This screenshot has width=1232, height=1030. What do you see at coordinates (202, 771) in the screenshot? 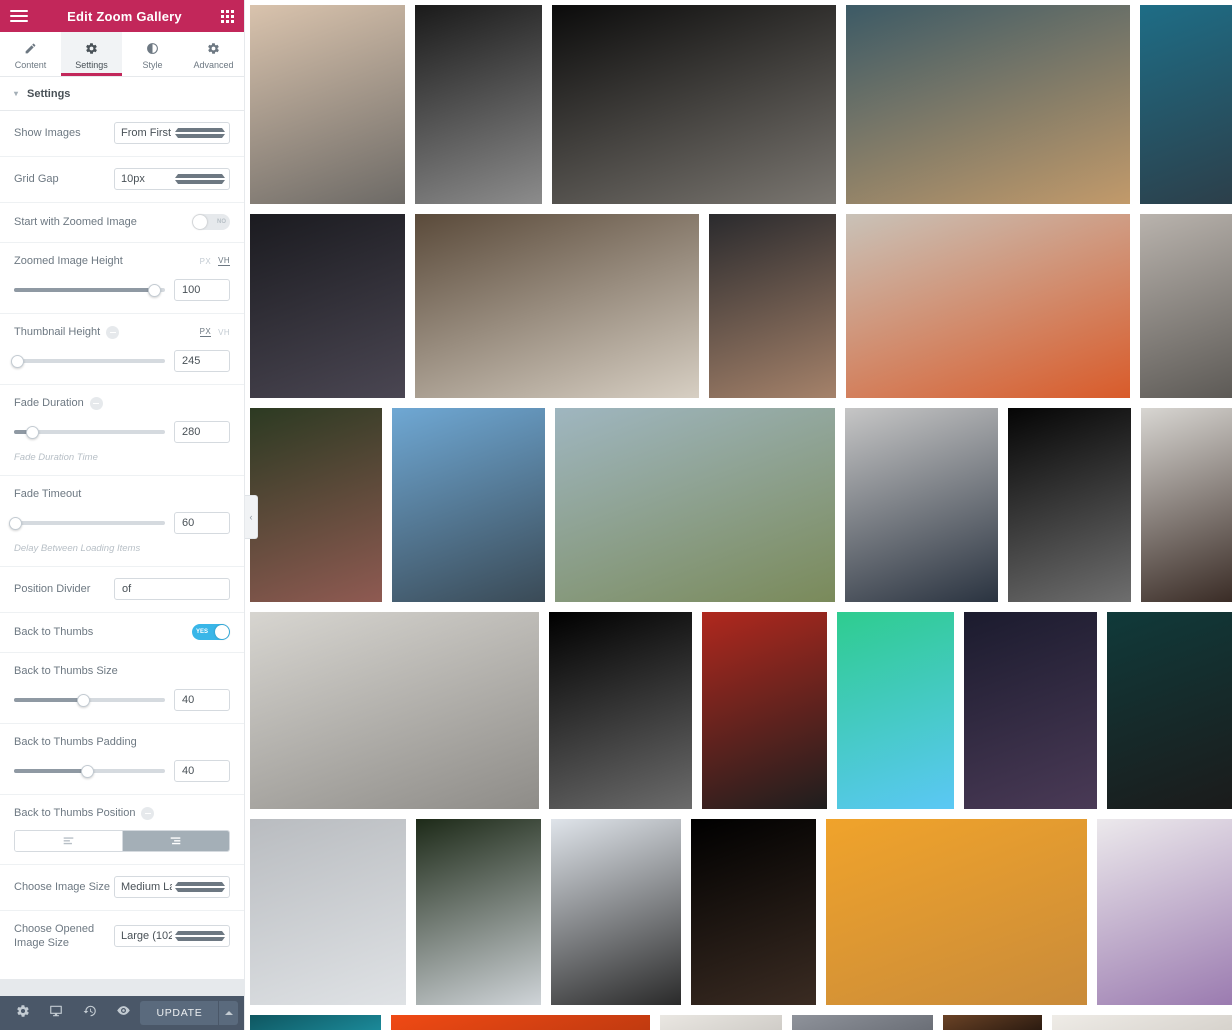
I see `back-to-thumbs-padding-input: 40` at bounding box center [202, 771].